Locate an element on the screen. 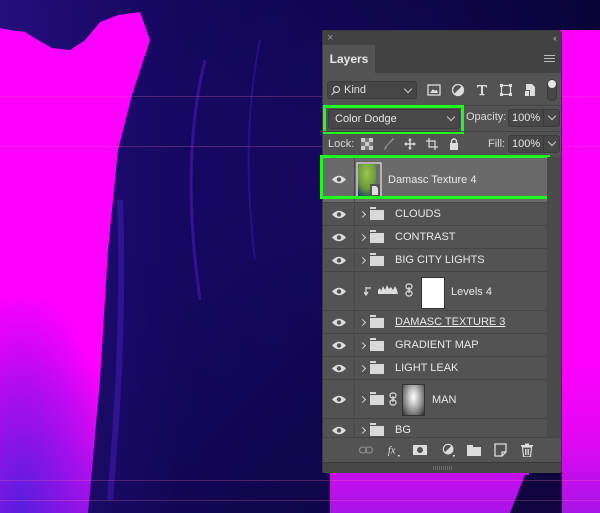  opacity-dropdown is located at coordinates (552, 118).